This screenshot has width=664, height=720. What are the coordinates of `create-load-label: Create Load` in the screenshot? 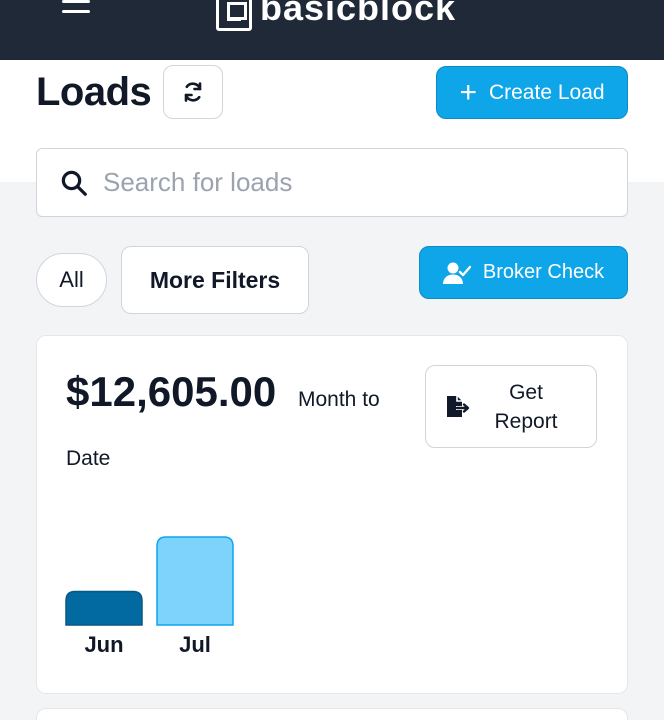 It's located at (546, 92).